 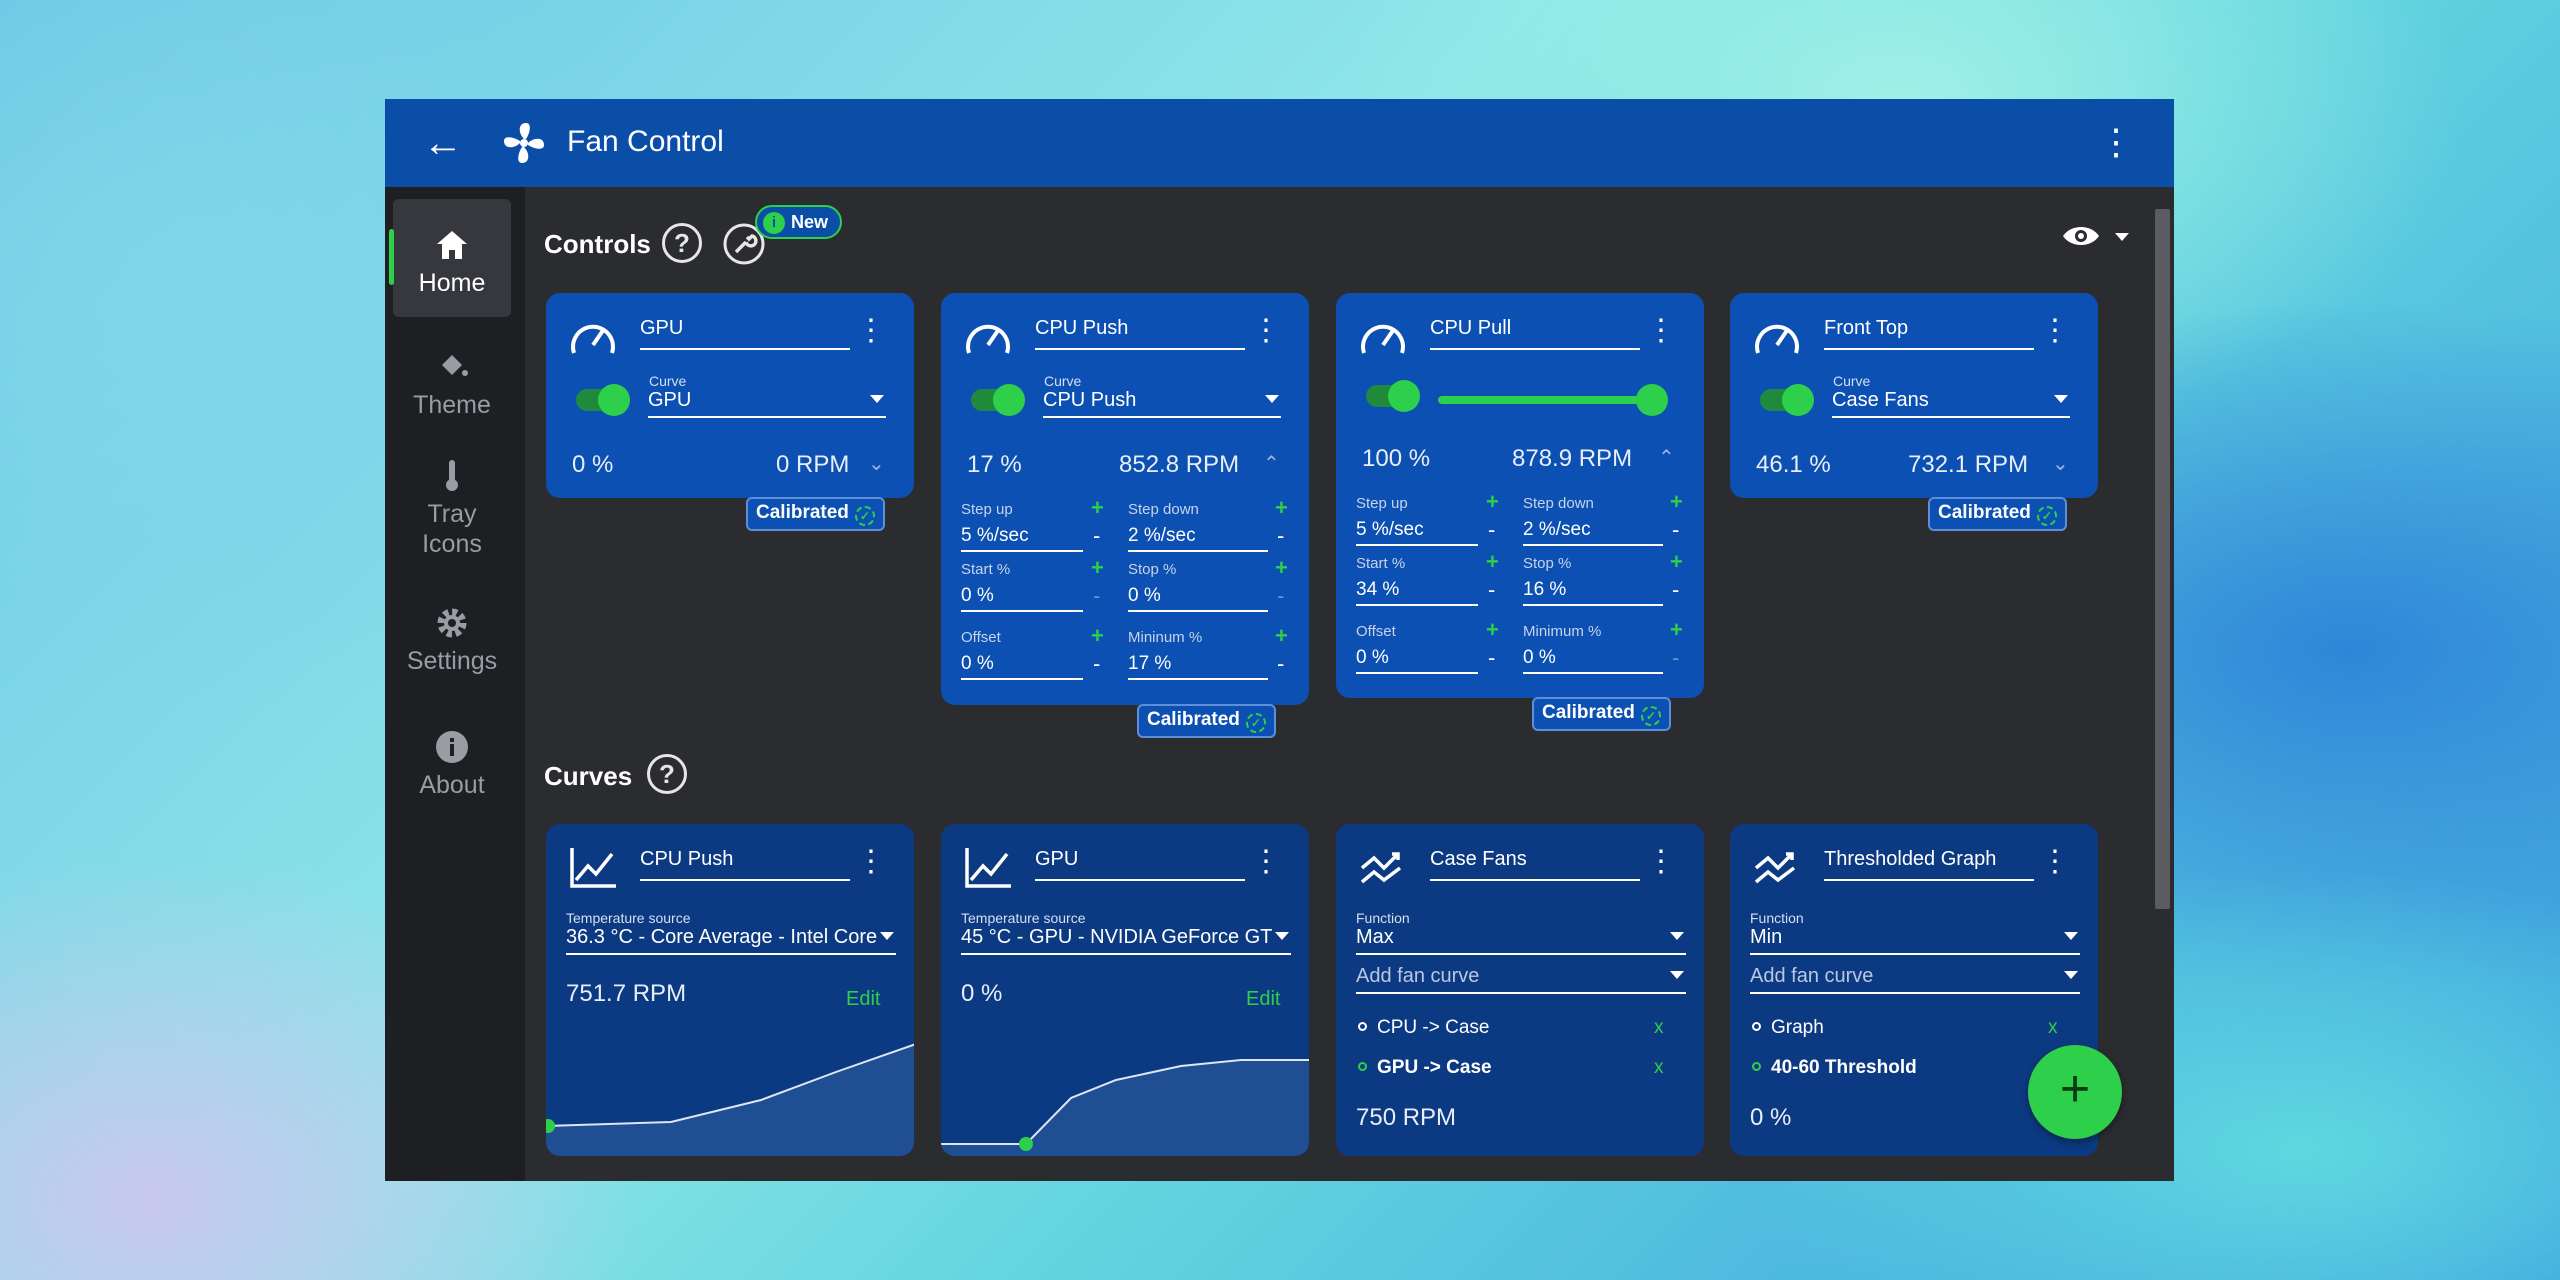 I want to click on control-name: CPU Pull, so click(x=1535, y=333).